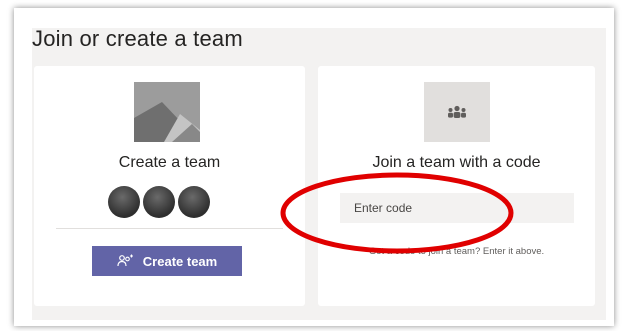 The image size is (623, 331). I want to click on create-team-button: Create team, so click(167, 261).